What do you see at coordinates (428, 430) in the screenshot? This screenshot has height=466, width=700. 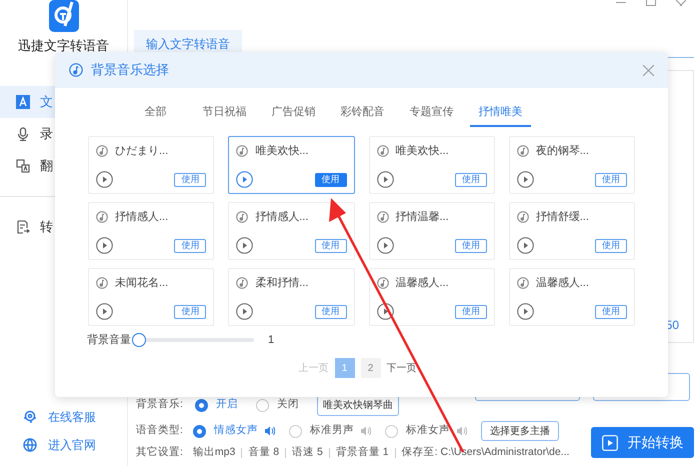 I see `radio-label: 标准女声` at bounding box center [428, 430].